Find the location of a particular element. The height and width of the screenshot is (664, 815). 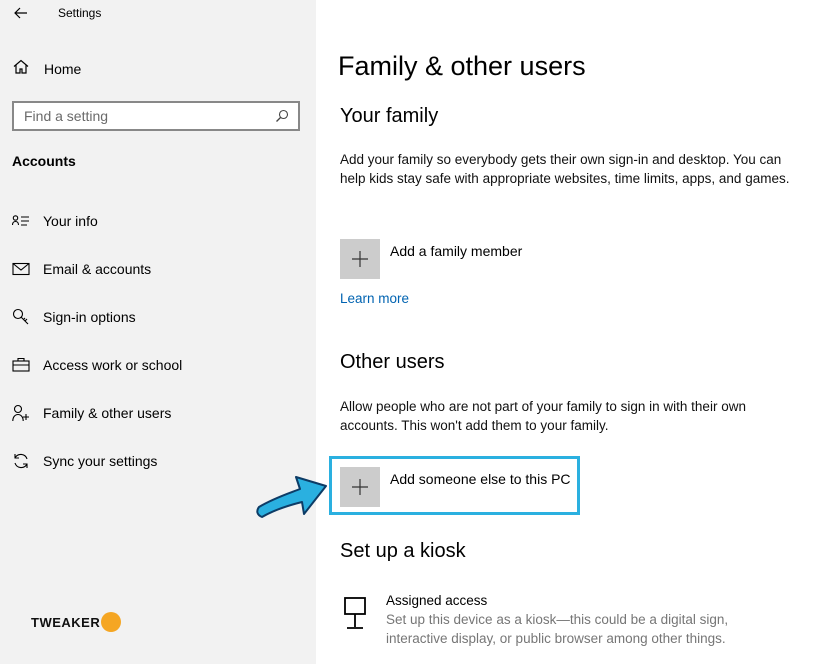

your-family-heading: Your family is located at coordinates (389, 116).